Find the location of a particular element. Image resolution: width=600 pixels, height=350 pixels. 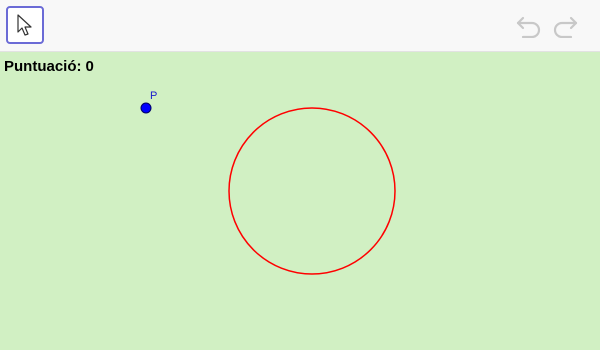

redo-icon is located at coordinates (565, 27).